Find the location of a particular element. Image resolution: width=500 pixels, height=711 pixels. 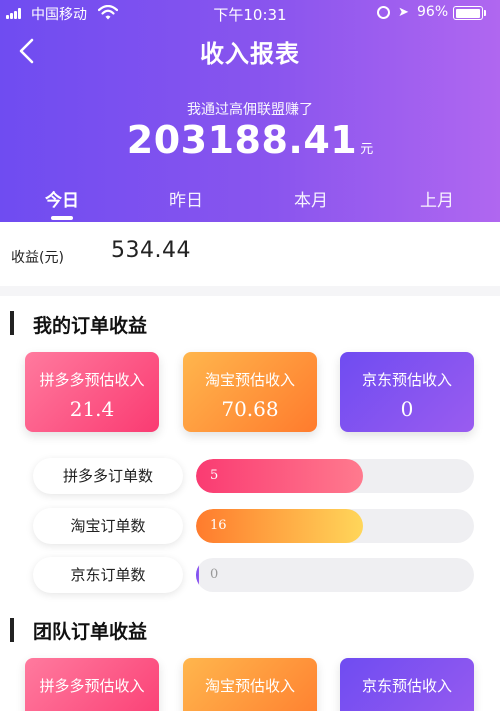

period-tabs: 今日 昨日 本月 上月 is located at coordinates (250, 204).